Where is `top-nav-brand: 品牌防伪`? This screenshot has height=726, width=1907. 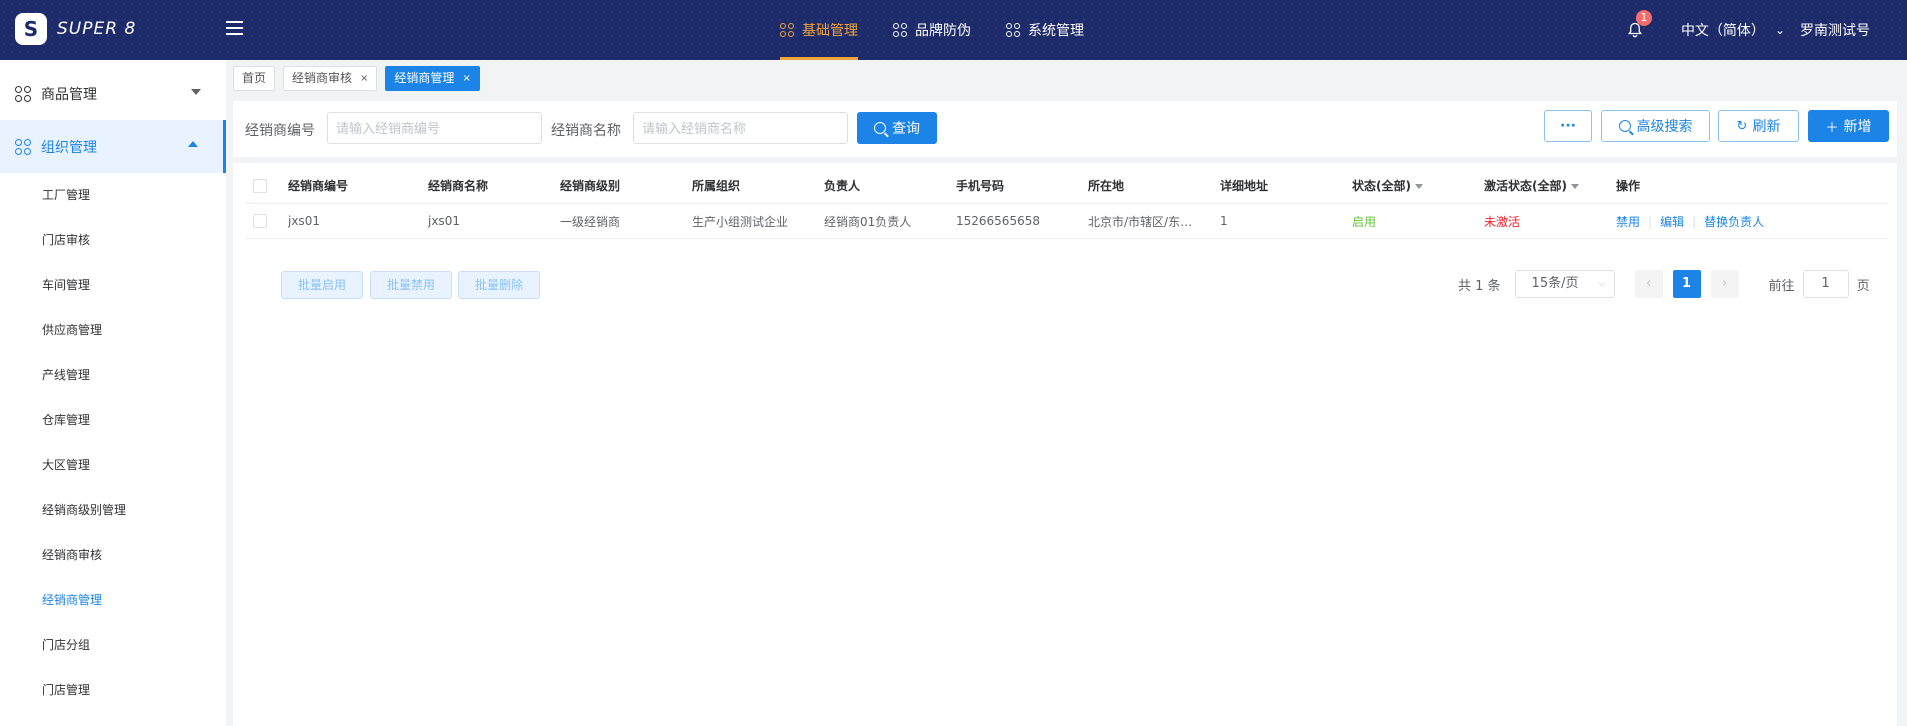
top-nav-brand: 品牌防伪 is located at coordinates (932, 30).